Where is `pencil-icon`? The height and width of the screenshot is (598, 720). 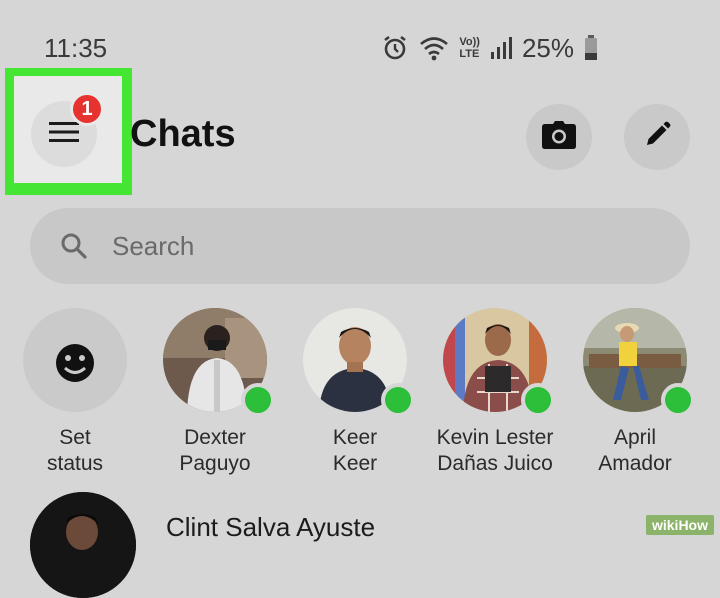 pencil-icon is located at coordinates (657, 137).